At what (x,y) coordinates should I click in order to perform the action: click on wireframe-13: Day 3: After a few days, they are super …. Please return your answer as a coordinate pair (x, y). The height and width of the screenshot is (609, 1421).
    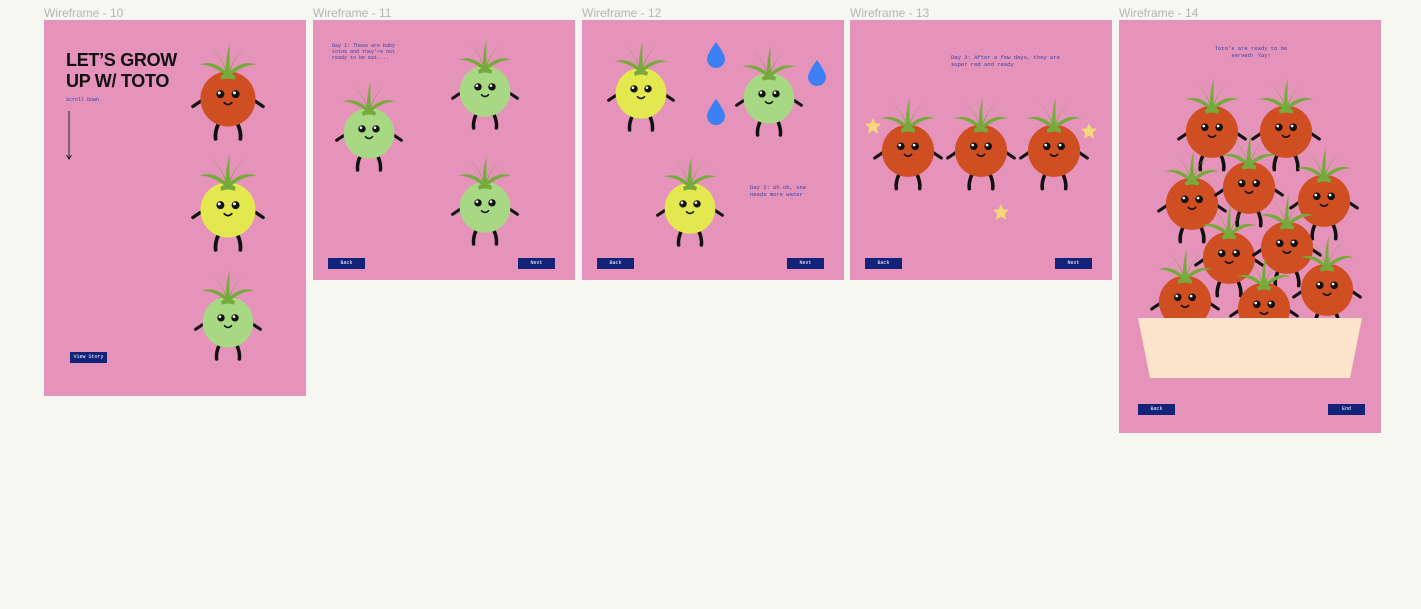
    Looking at the image, I should click on (981, 150).